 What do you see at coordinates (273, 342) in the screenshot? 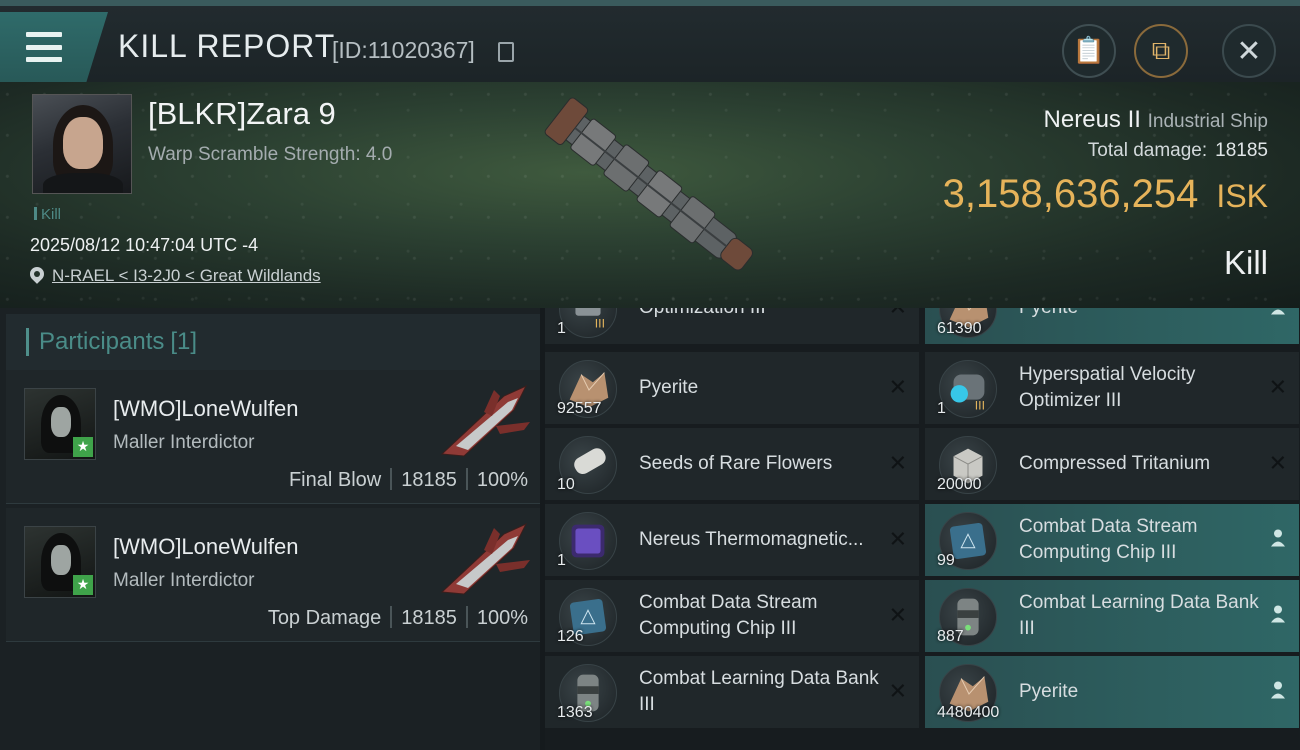
I see `participants-header: Participants [1]` at bounding box center [273, 342].